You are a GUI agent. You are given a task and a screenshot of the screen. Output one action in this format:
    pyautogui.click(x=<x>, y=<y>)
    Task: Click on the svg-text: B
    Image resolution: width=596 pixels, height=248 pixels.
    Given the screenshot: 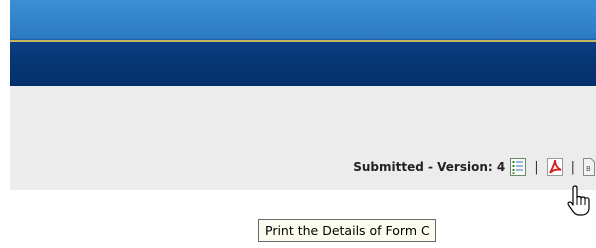 What is the action you would take?
    pyautogui.click(x=588, y=169)
    